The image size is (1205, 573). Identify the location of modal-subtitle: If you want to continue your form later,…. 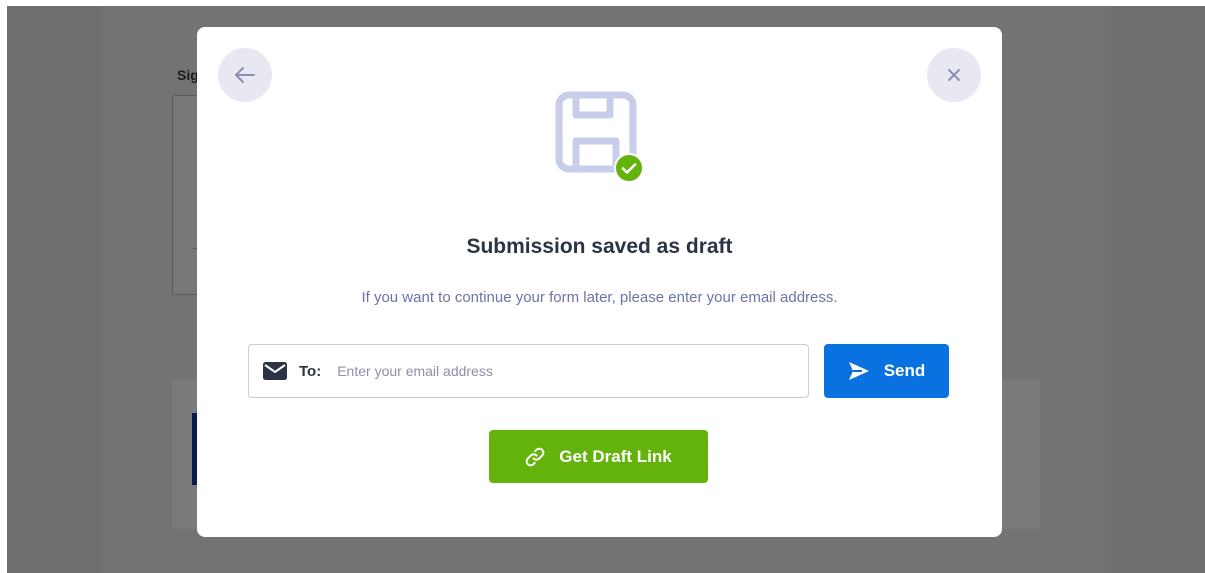
(599, 297).